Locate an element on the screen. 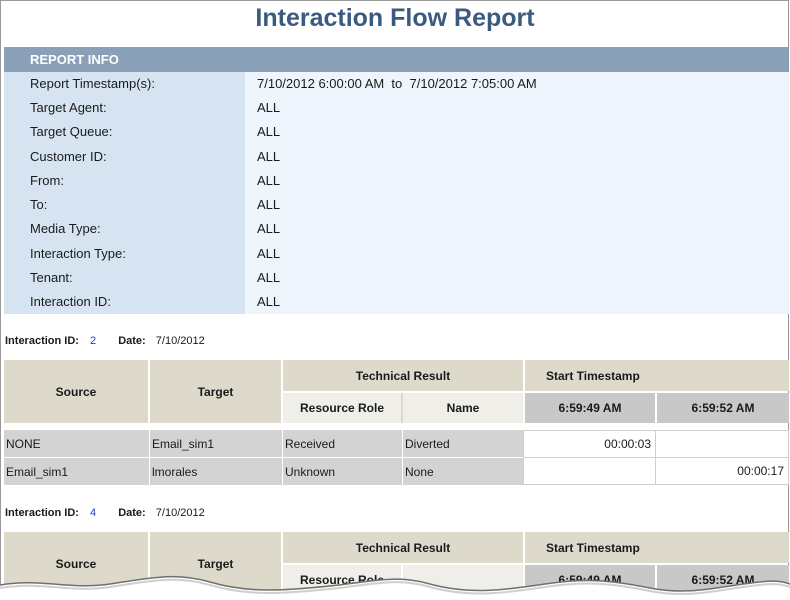 The image size is (790, 600). info-label: To: is located at coordinates (39, 204).